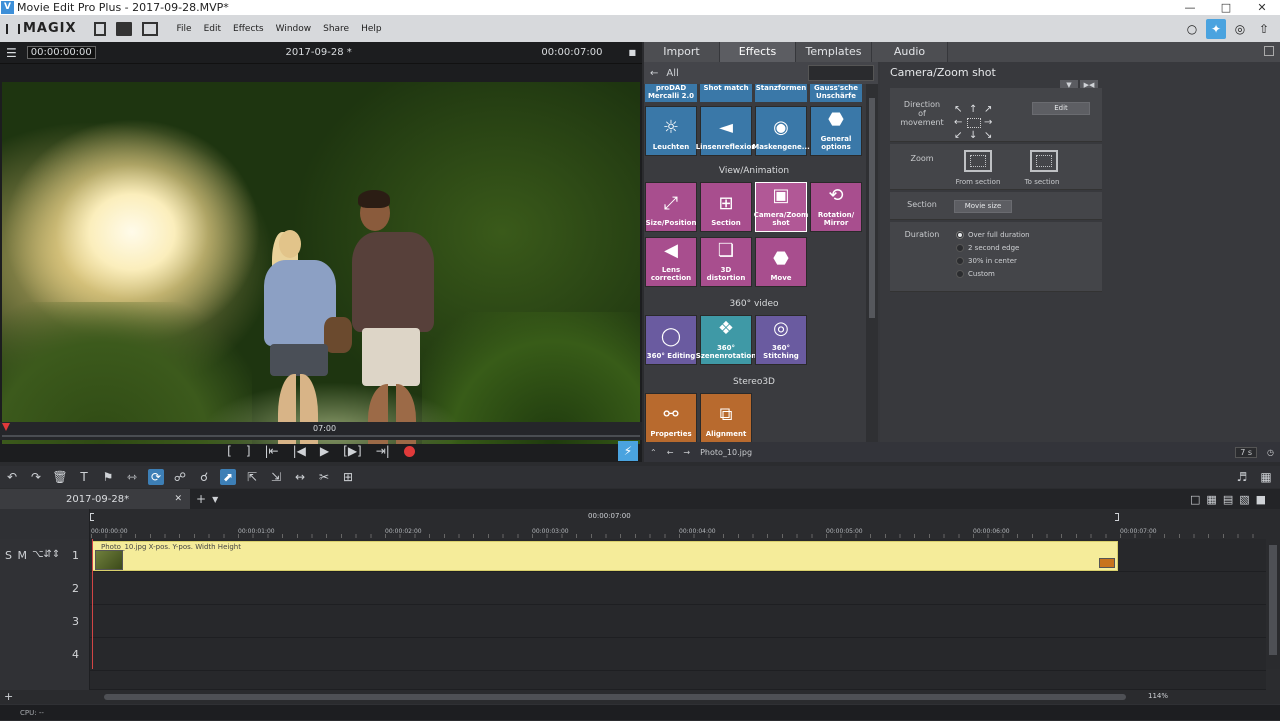 This screenshot has width=1280, height=721. I want to click on detach-icon: ■, so click(632, 52).